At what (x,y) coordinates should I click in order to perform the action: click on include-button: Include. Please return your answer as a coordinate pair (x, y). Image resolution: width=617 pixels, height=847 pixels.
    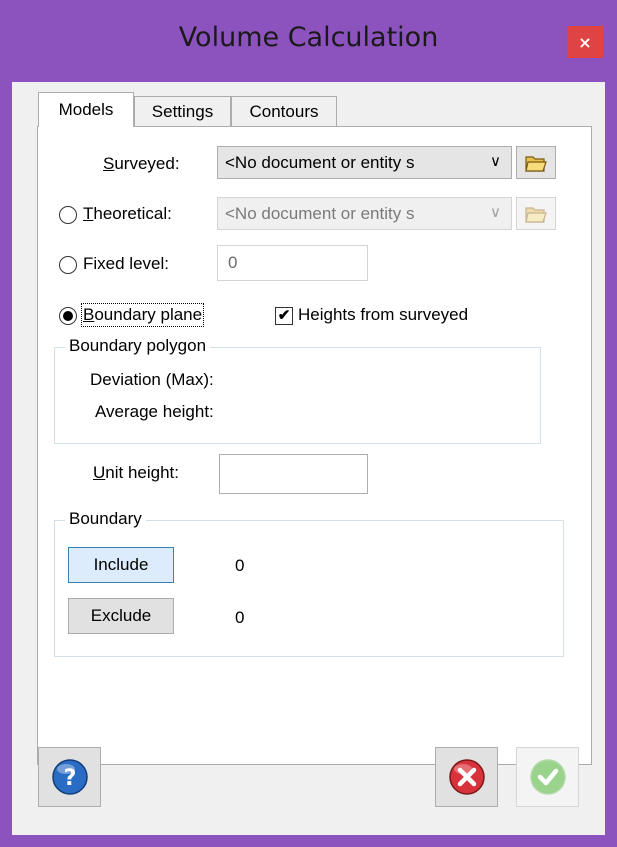
    Looking at the image, I should click on (121, 565).